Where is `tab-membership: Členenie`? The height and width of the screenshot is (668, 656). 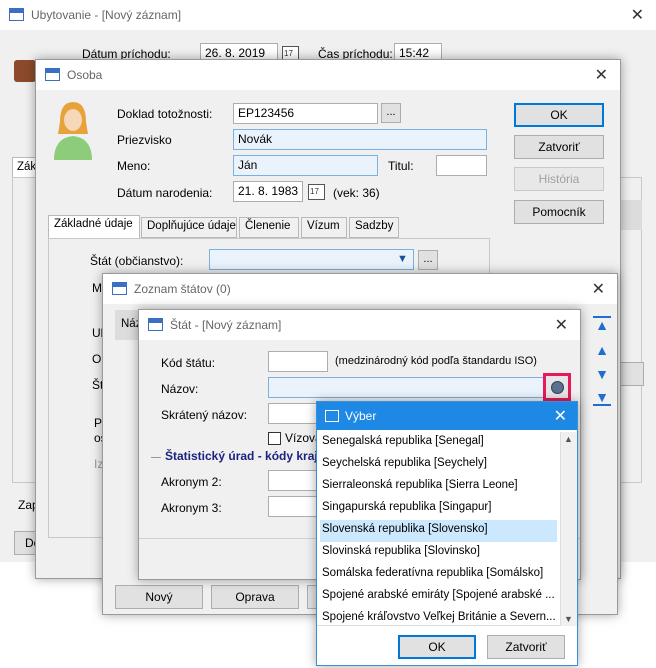 tab-membership: Členenie is located at coordinates (269, 227).